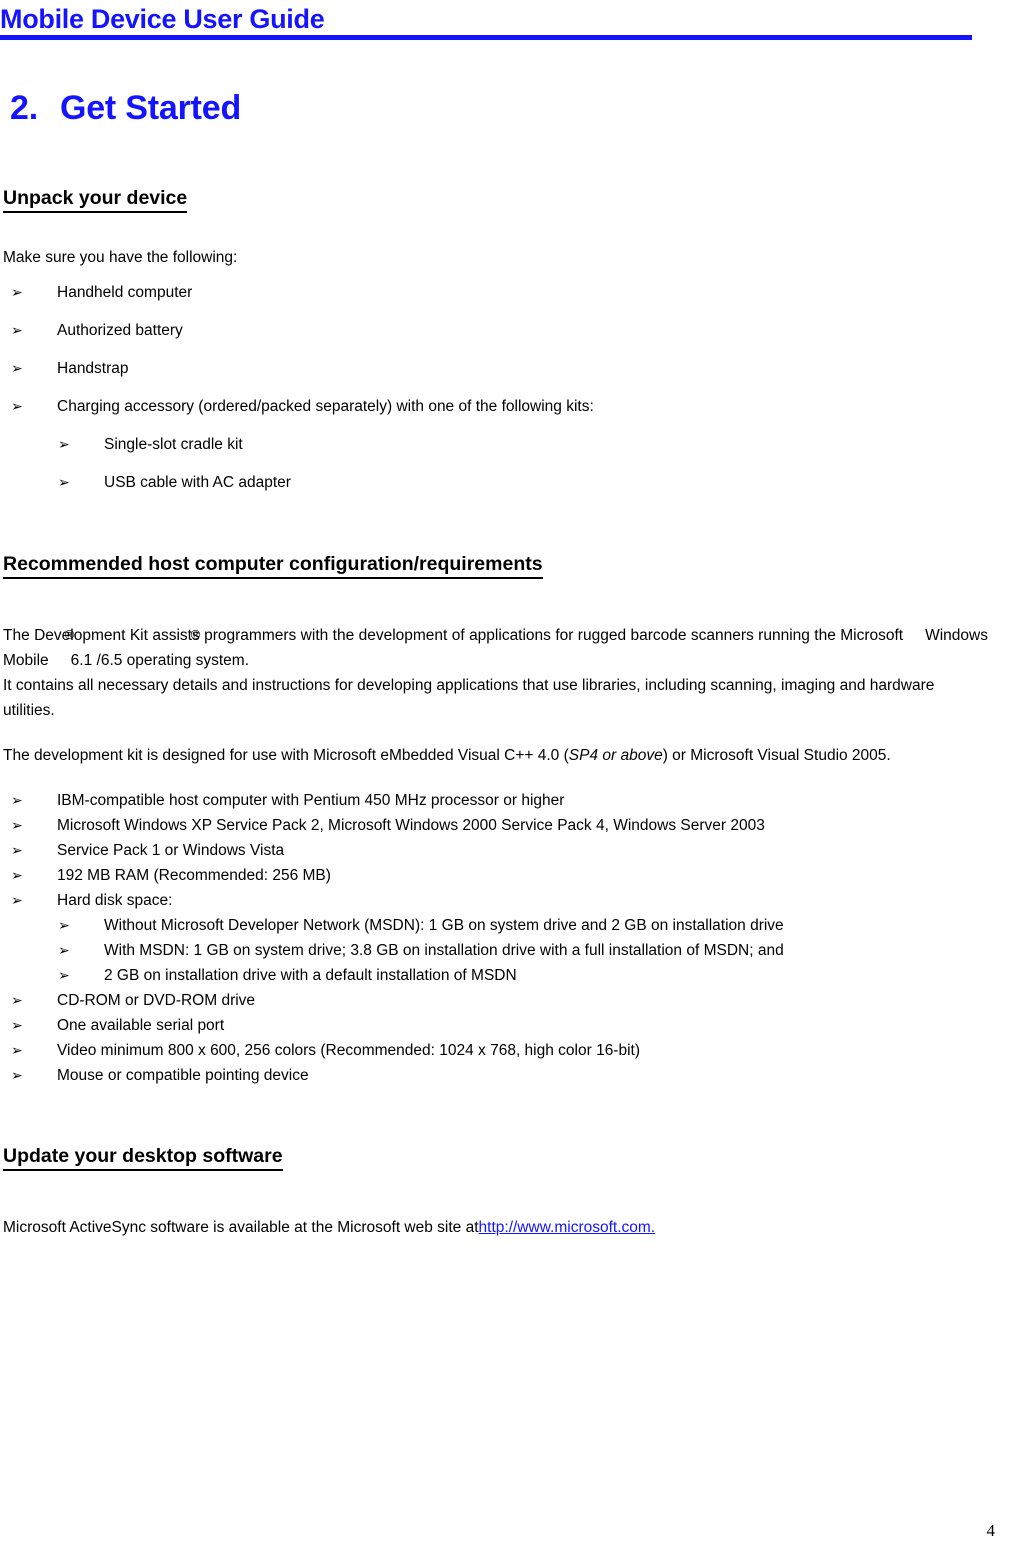  What do you see at coordinates (93, 368) in the screenshot?
I see `list-item-label: Handstrap` at bounding box center [93, 368].